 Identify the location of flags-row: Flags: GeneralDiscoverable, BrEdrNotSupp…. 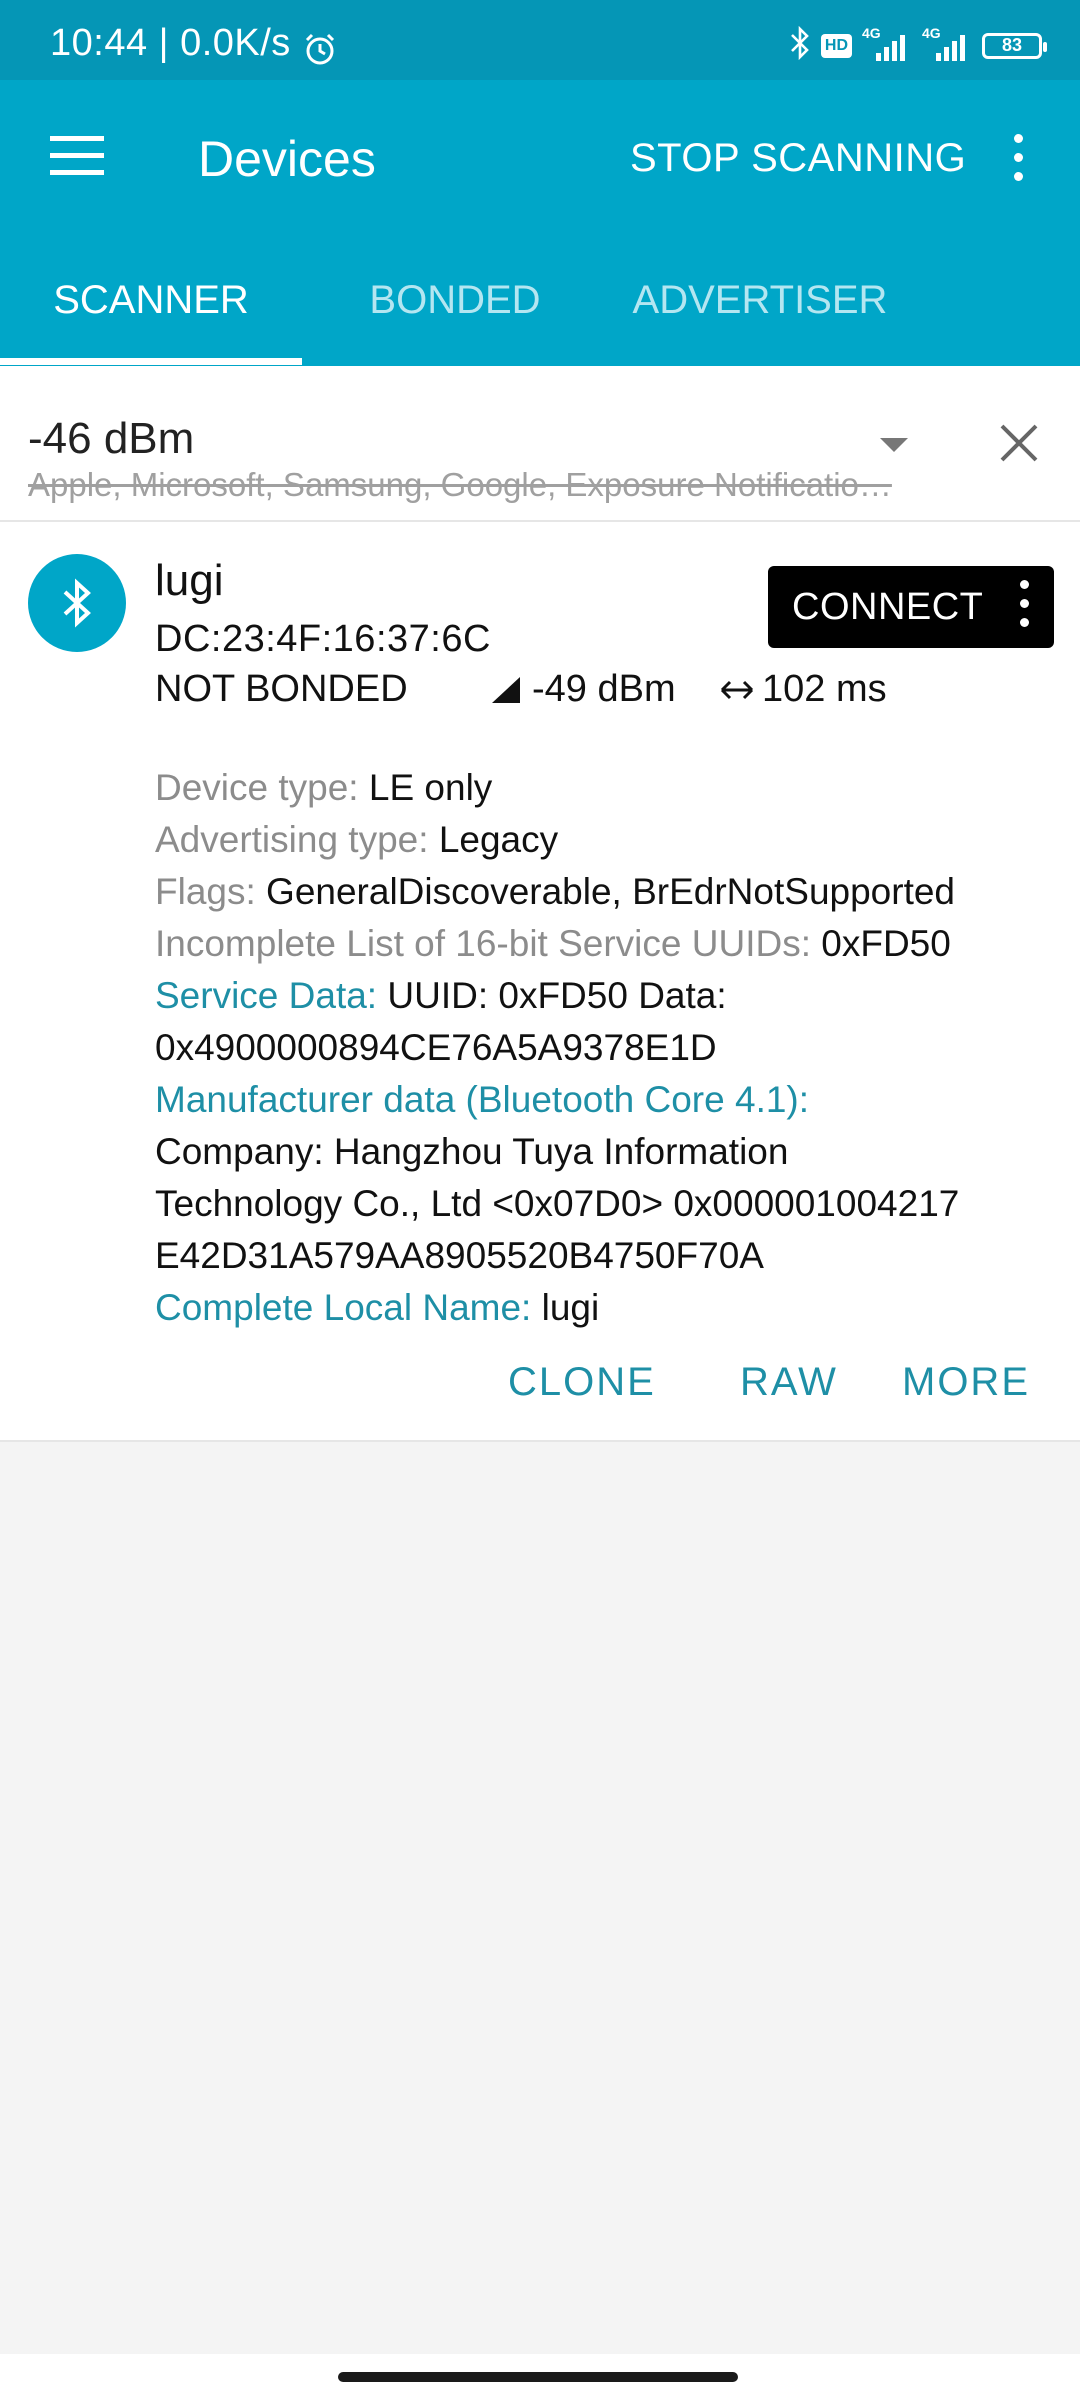
(555, 891).